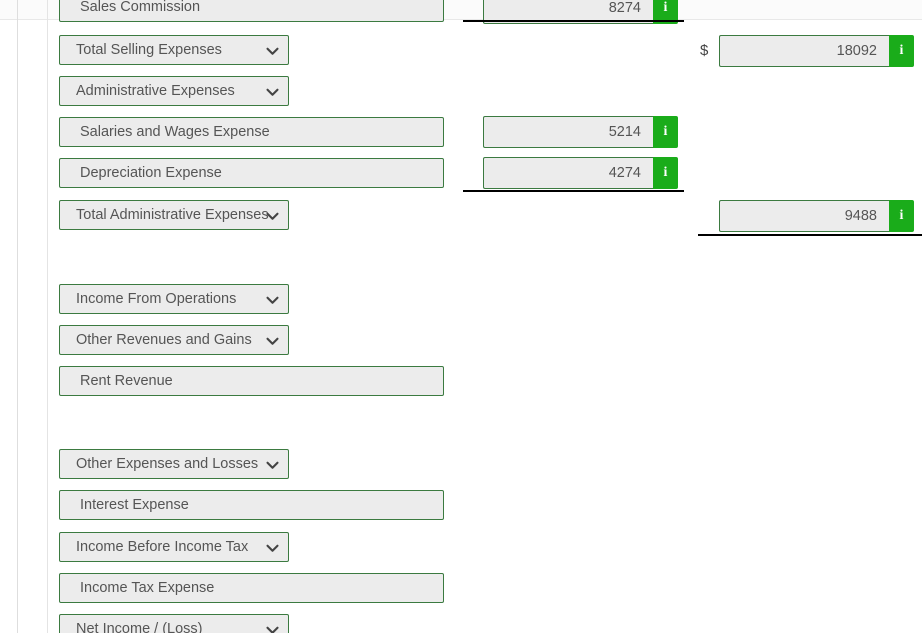 This screenshot has height=633, width=922. I want to click on row-value-depreciation-expense: 4274 i, so click(580, 173).